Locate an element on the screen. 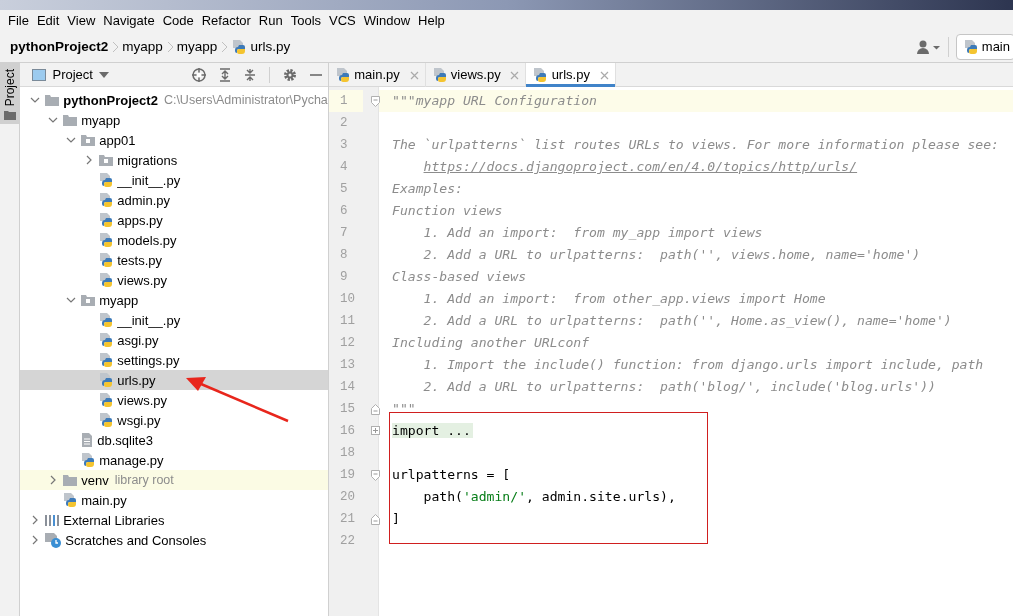  line-number: 9 is located at coordinates (344, 278).